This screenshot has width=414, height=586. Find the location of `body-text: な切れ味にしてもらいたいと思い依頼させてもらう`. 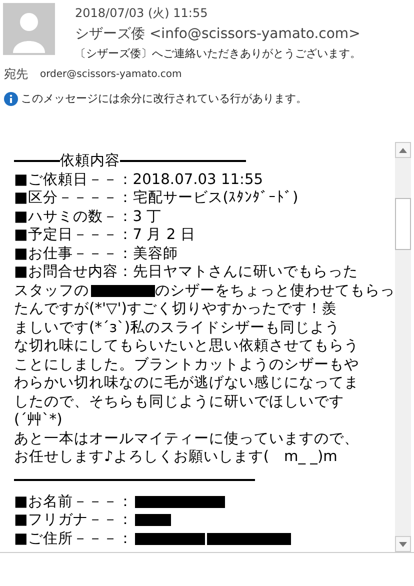

body-text: な切れ味にしてもらいたいと思い依頼させてもらう is located at coordinates (186, 346).